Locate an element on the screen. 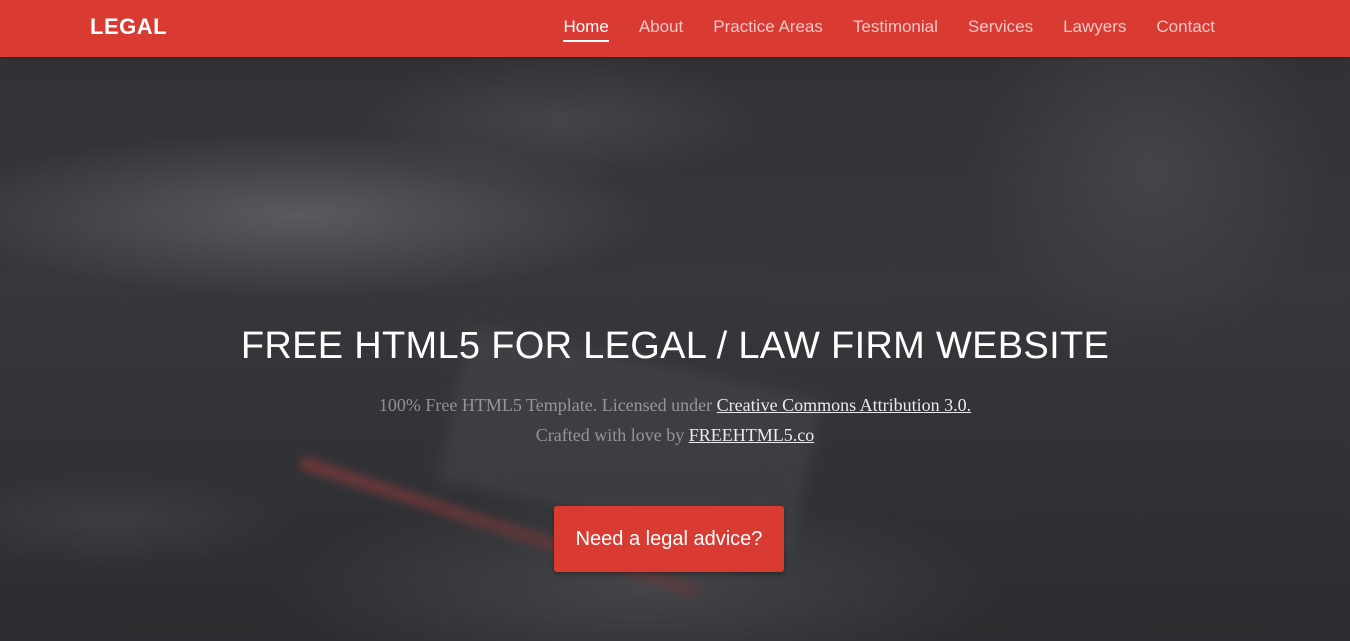 Image resolution: width=1350 pixels, height=641 pixels. nav-item-lawyers: Lawyers is located at coordinates (1094, 29).